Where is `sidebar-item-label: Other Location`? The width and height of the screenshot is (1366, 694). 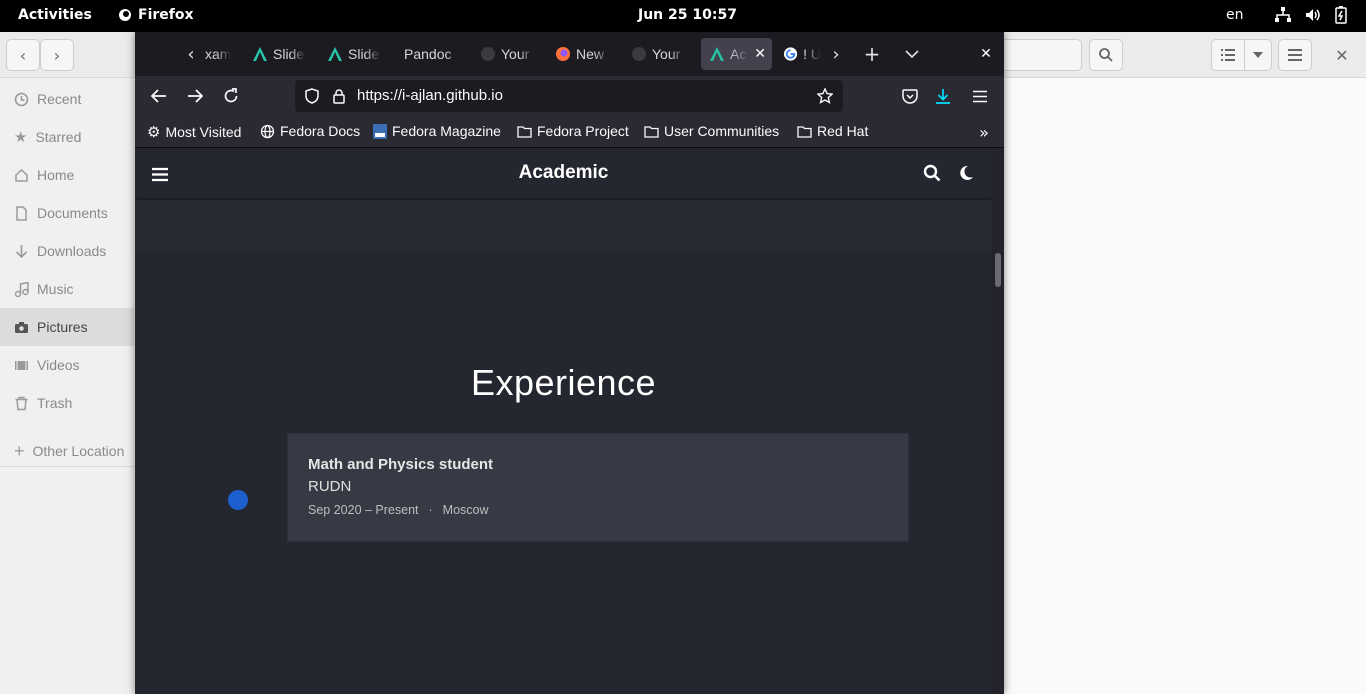
sidebar-item-label: Other Location is located at coordinates (78, 451).